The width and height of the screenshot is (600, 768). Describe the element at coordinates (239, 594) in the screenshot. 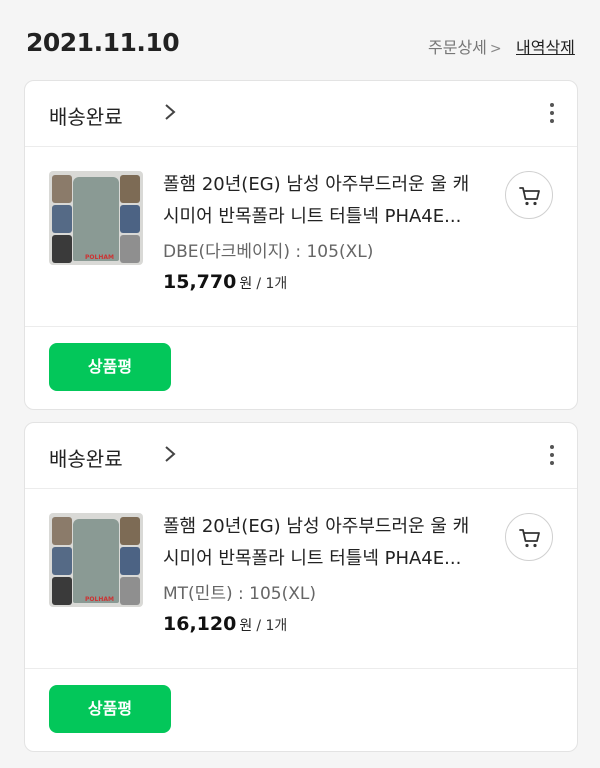

I see `product-option: MT(민트) : 105(XL)` at that location.